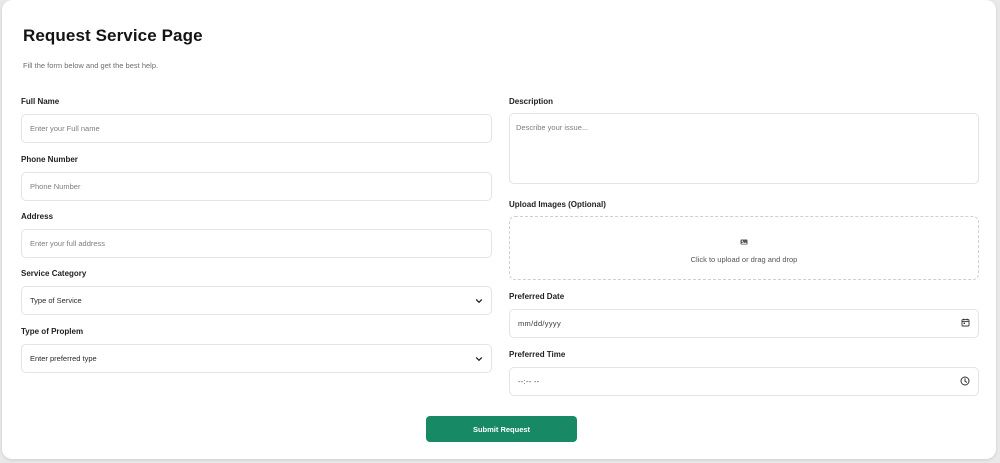  What do you see at coordinates (965, 382) in the screenshot?
I see `clock-icon` at bounding box center [965, 382].